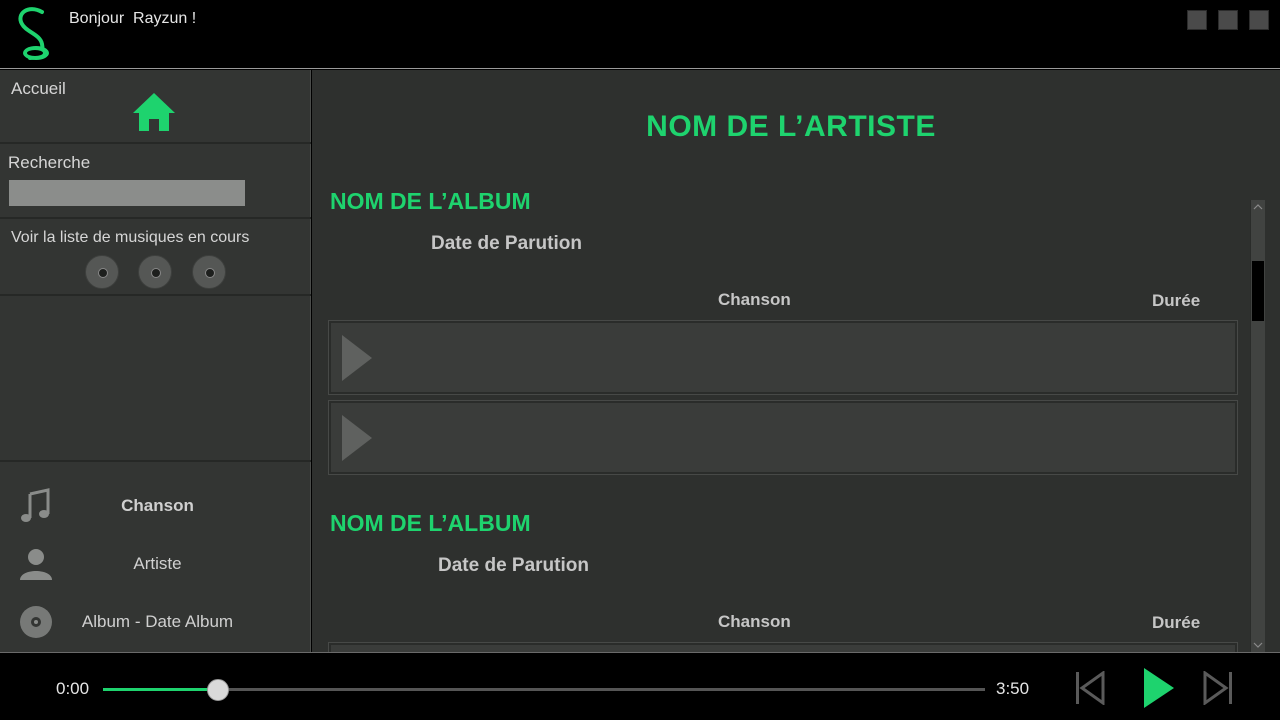 The width and height of the screenshot is (1280, 720). Describe the element at coordinates (1257, 426) in the screenshot. I see `vertical-scrollbar` at that location.